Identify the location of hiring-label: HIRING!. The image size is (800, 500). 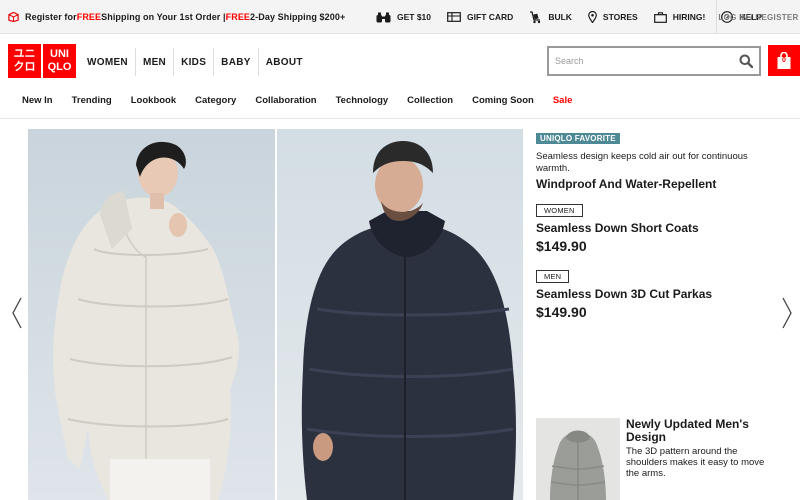
(689, 17).